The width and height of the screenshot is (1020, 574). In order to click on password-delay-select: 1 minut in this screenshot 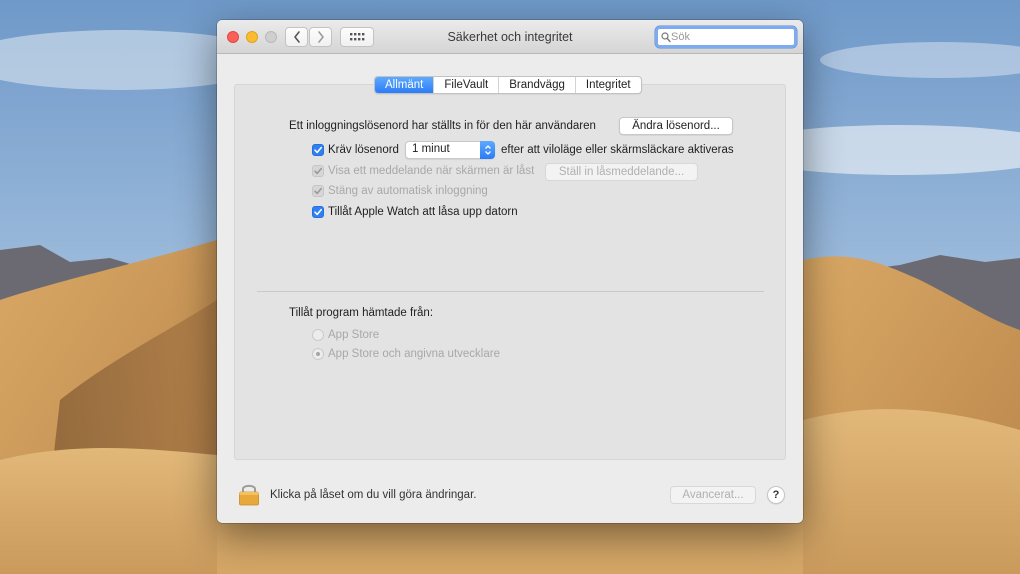, I will do `click(450, 150)`.